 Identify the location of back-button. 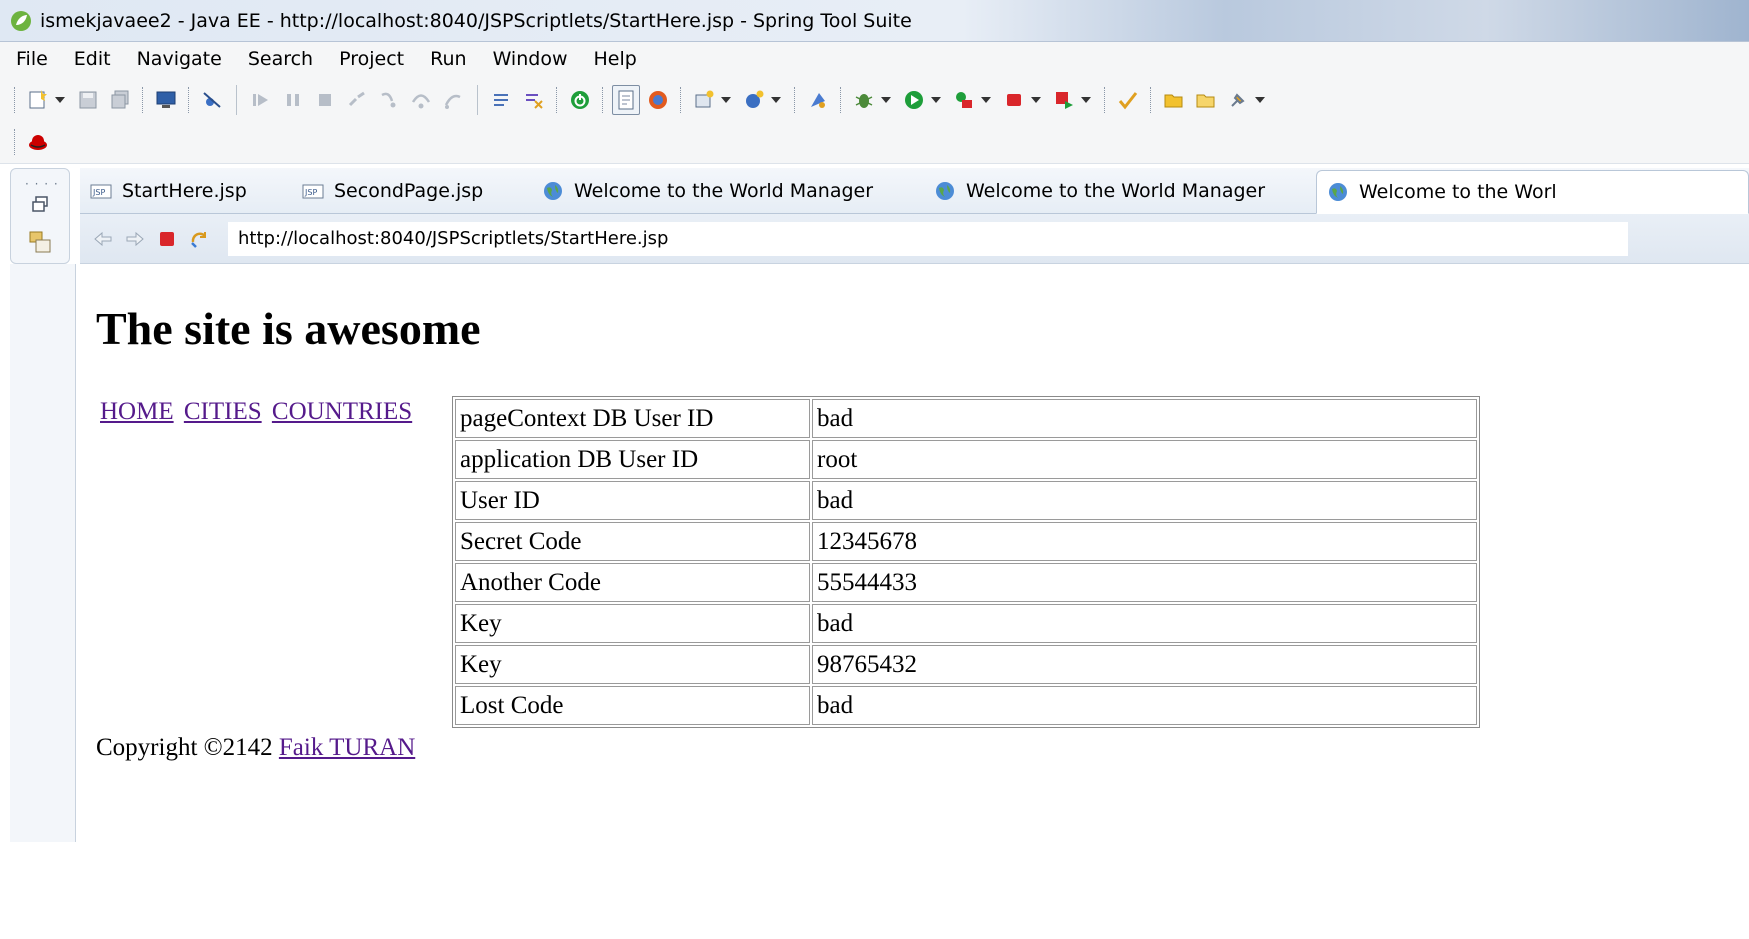
(103, 239).